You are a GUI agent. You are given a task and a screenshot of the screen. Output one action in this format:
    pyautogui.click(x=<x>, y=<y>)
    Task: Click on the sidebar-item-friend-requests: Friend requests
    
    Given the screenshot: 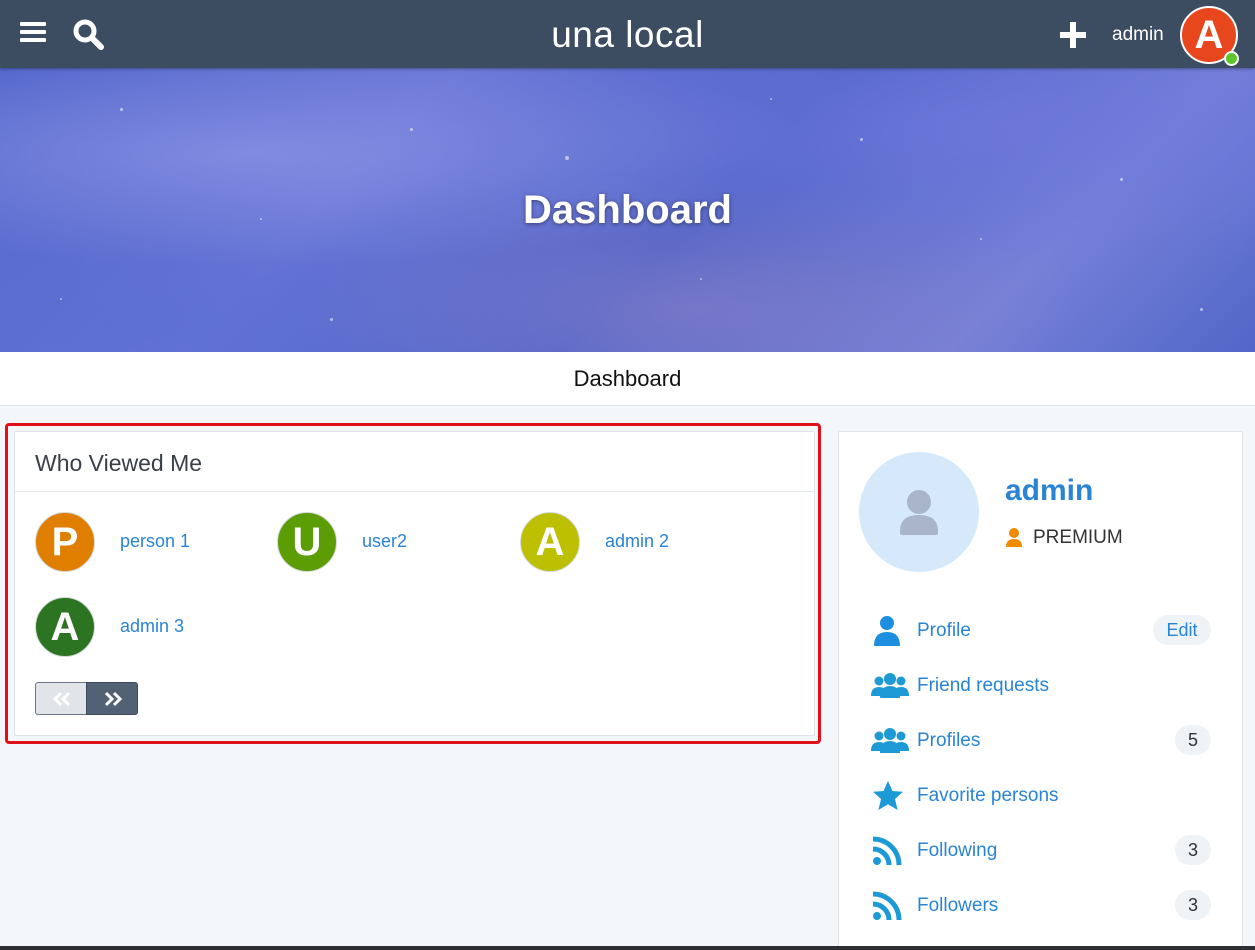 What is the action you would take?
    pyautogui.click(x=1041, y=686)
    